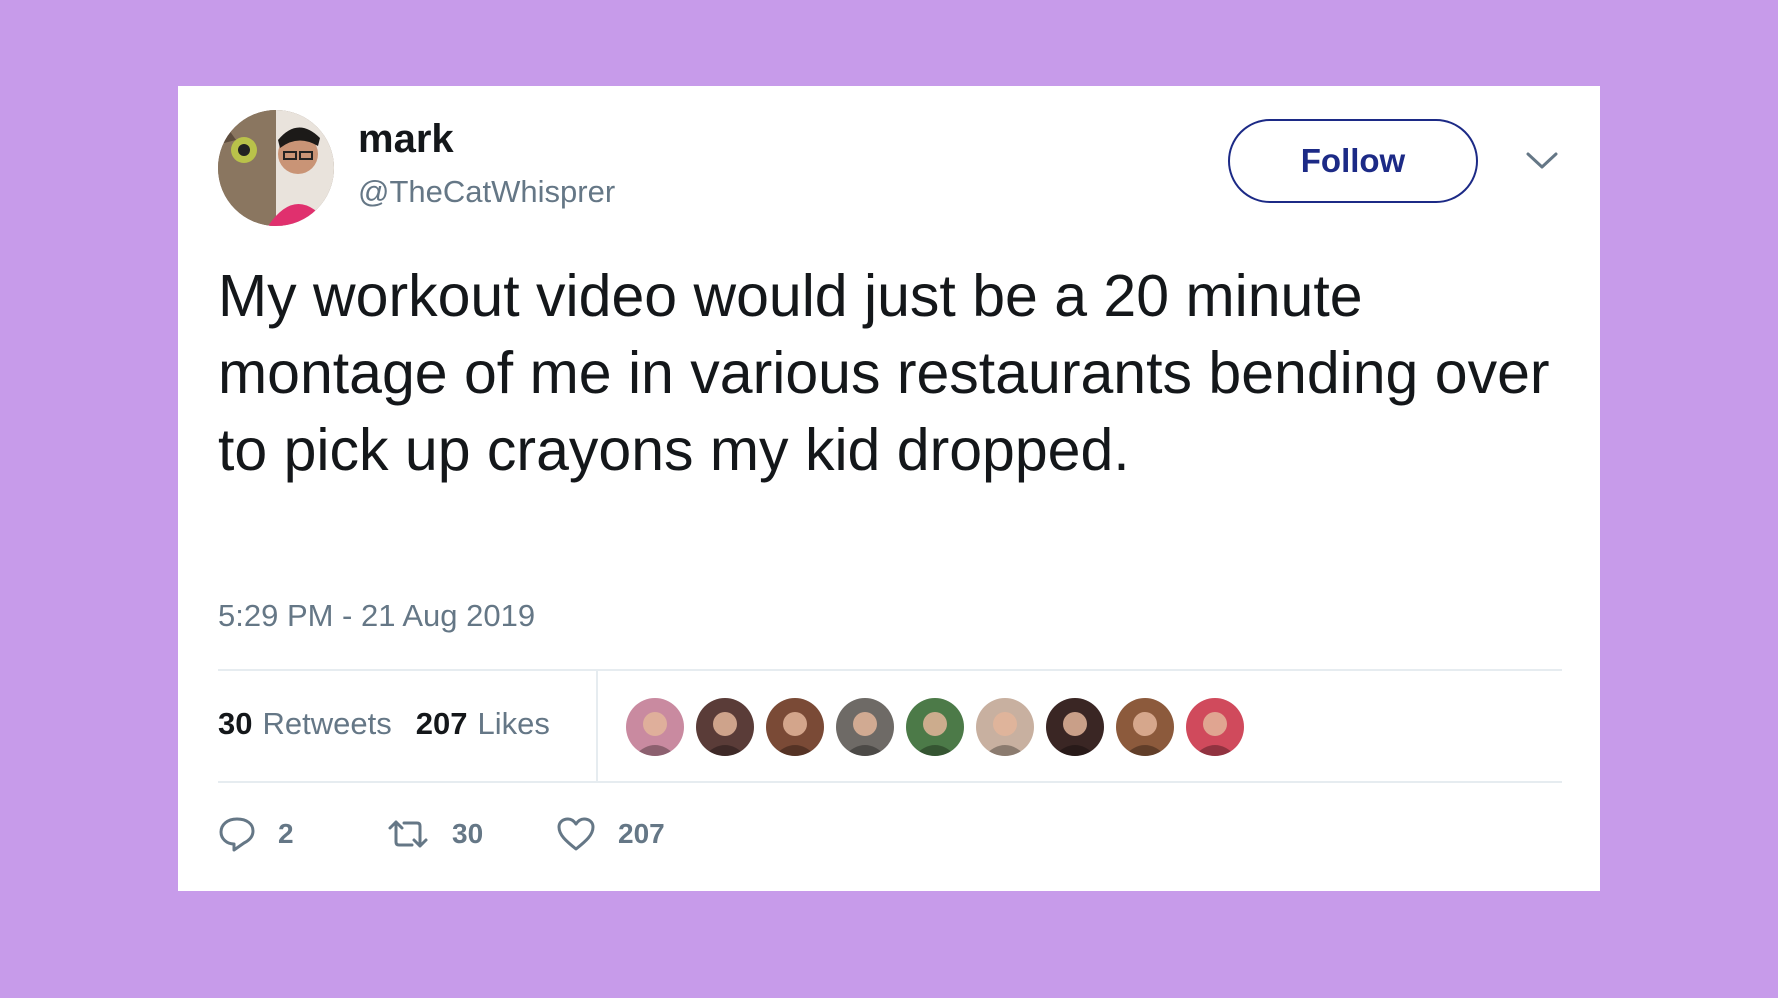  I want to click on likes-stat-label: Likes, so click(513, 723).